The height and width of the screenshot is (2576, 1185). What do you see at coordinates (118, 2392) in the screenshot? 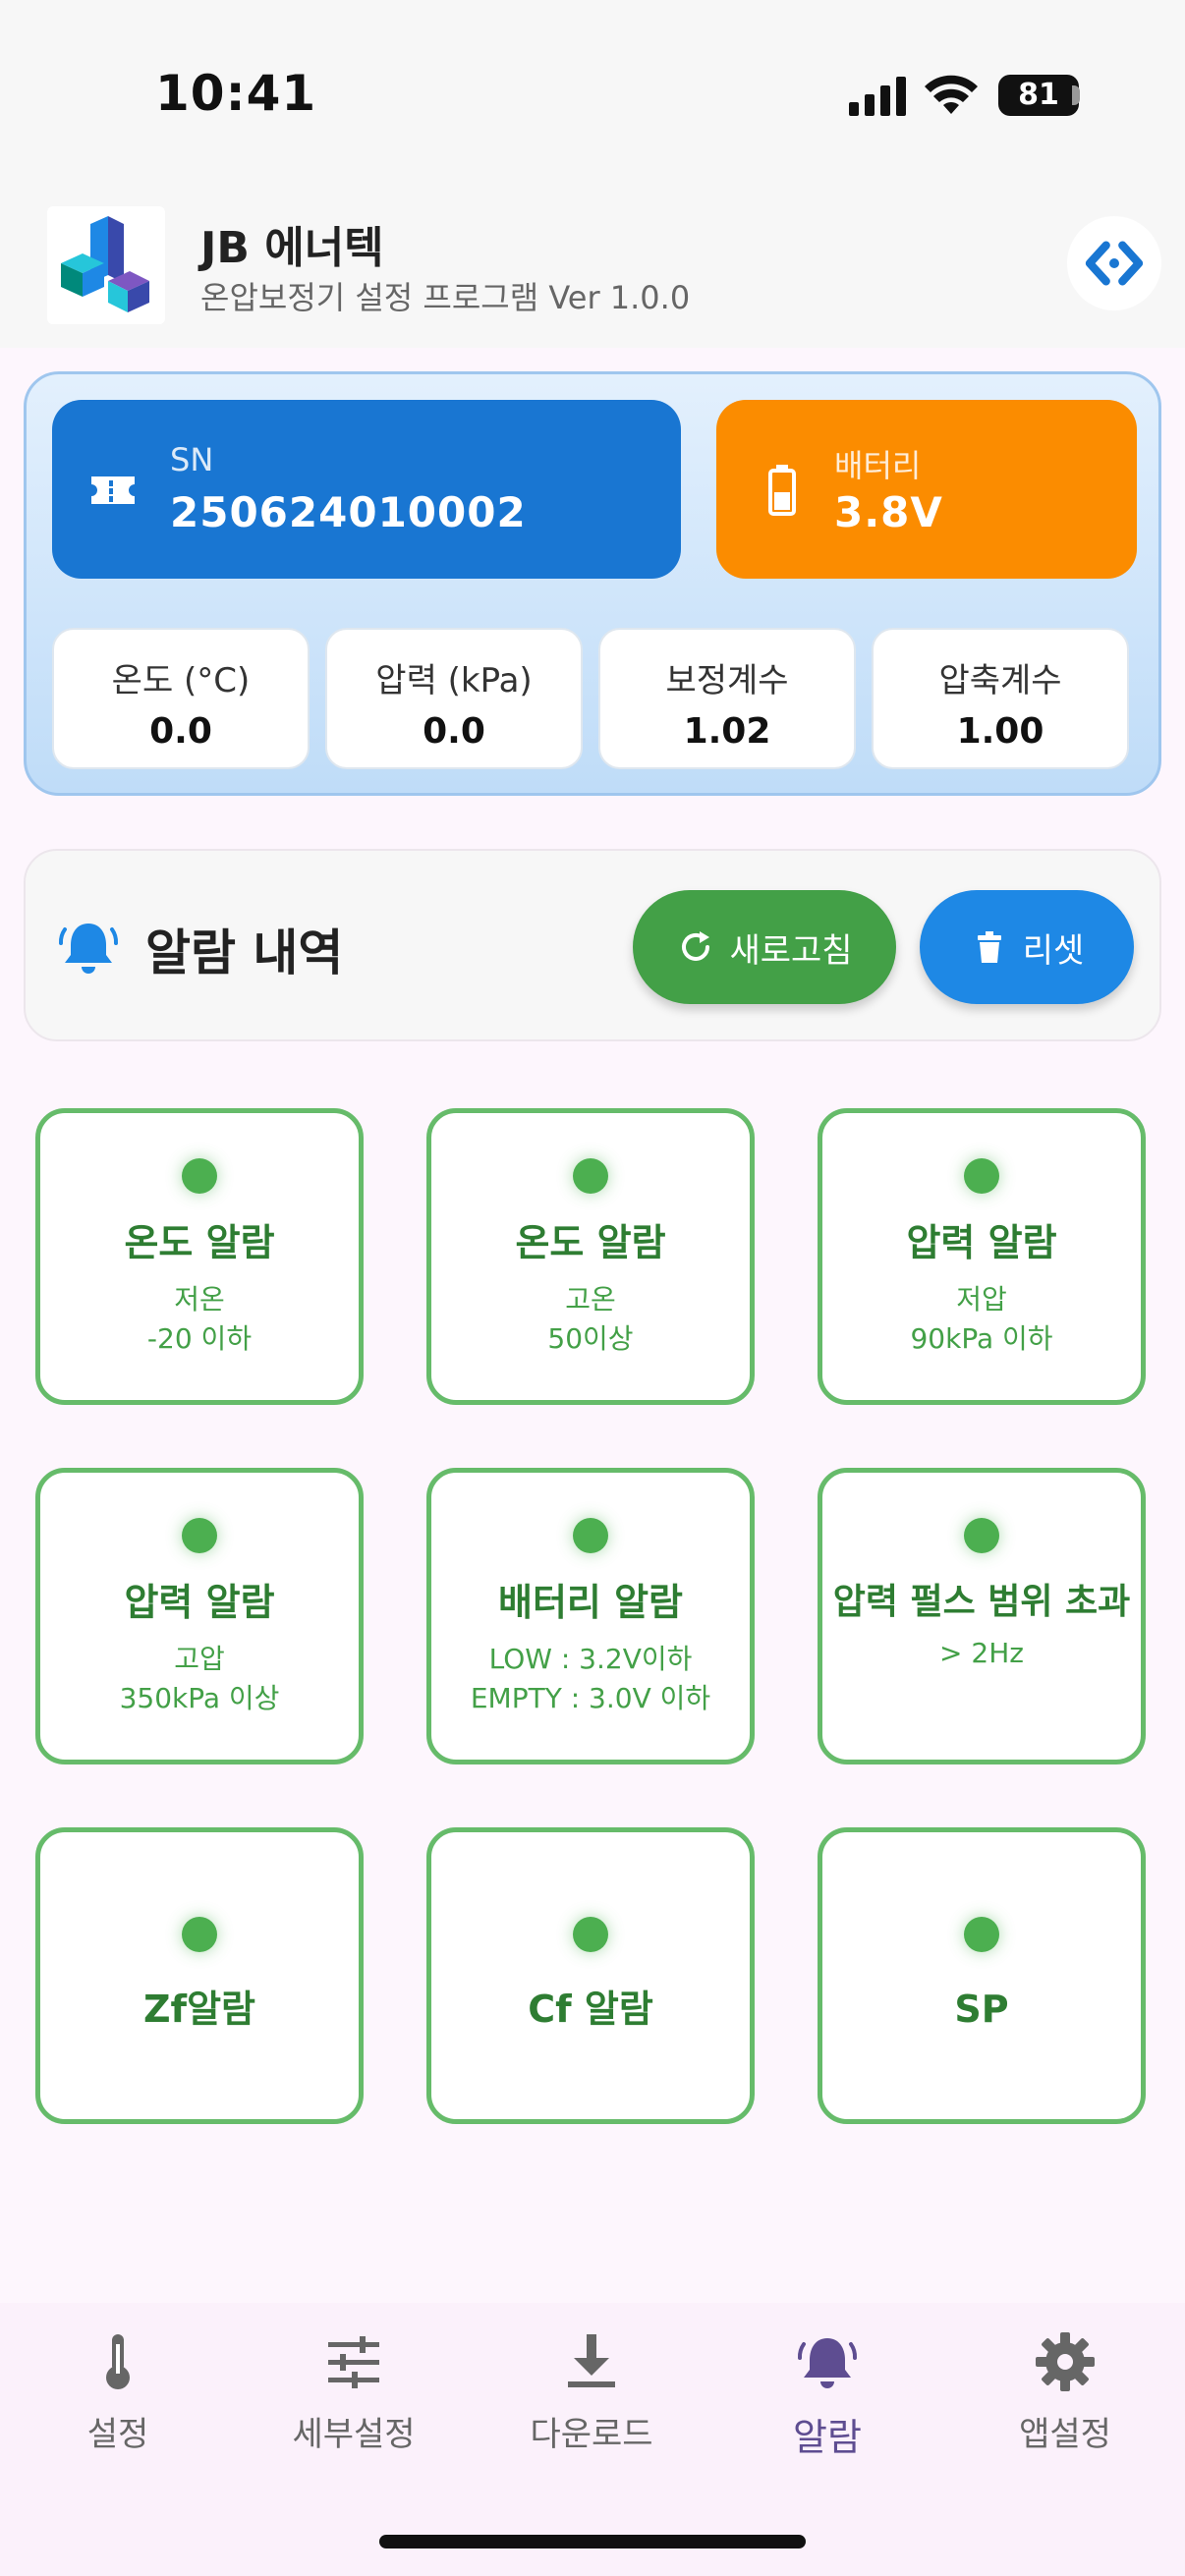
I see `nav-item-settings: 설정` at bounding box center [118, 2392].